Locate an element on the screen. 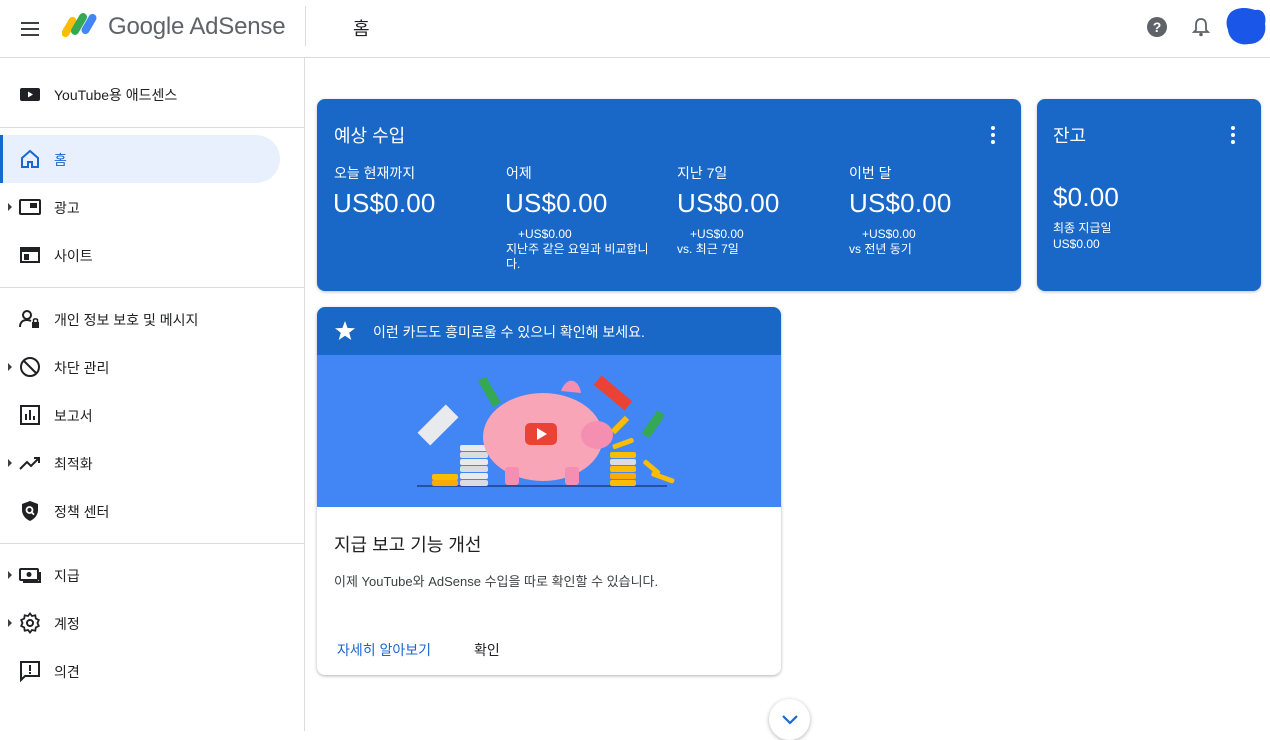 The height and width of the screenshot is (740, 1270). promo-body: 이제 YouTube와 AdSense 수입을 따로 확인할 수 있습니다. is located at coordinates (496, 581).